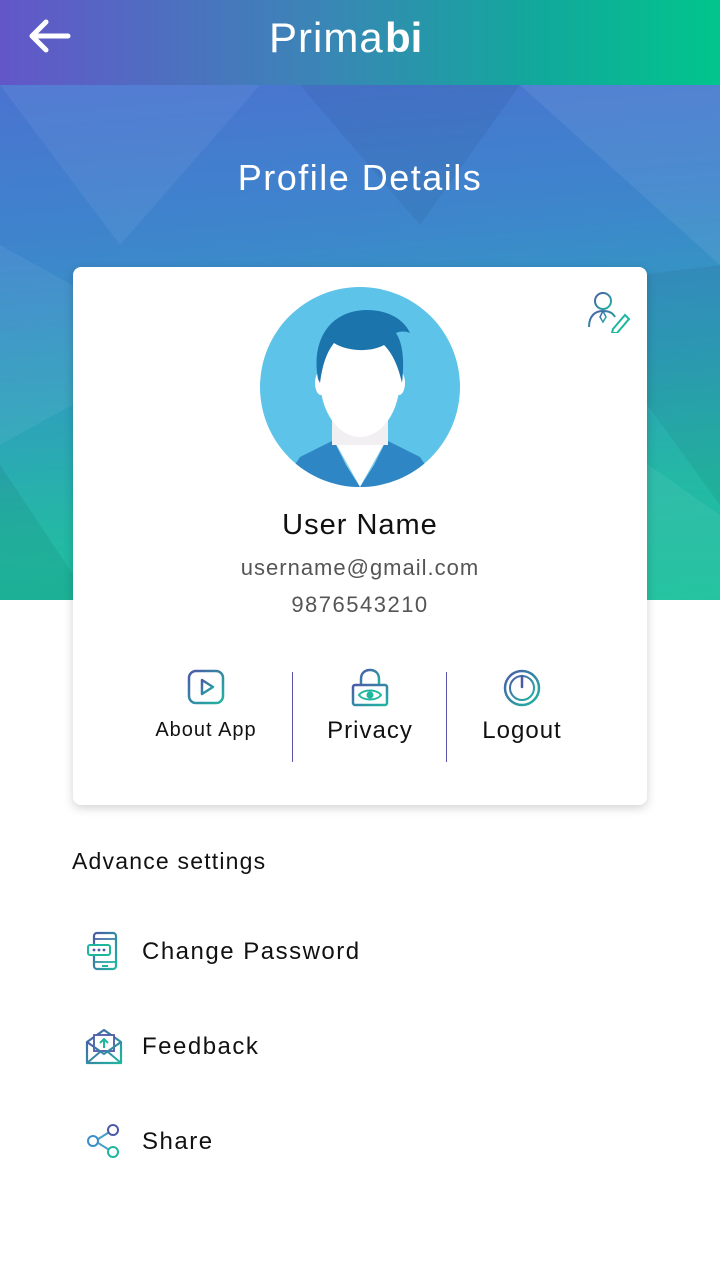 The width and height of the screenshot is (720, 1280). Describe the element at coordinates (50, 36) in the screenshot. I see `arrow-left-icon` at that location.